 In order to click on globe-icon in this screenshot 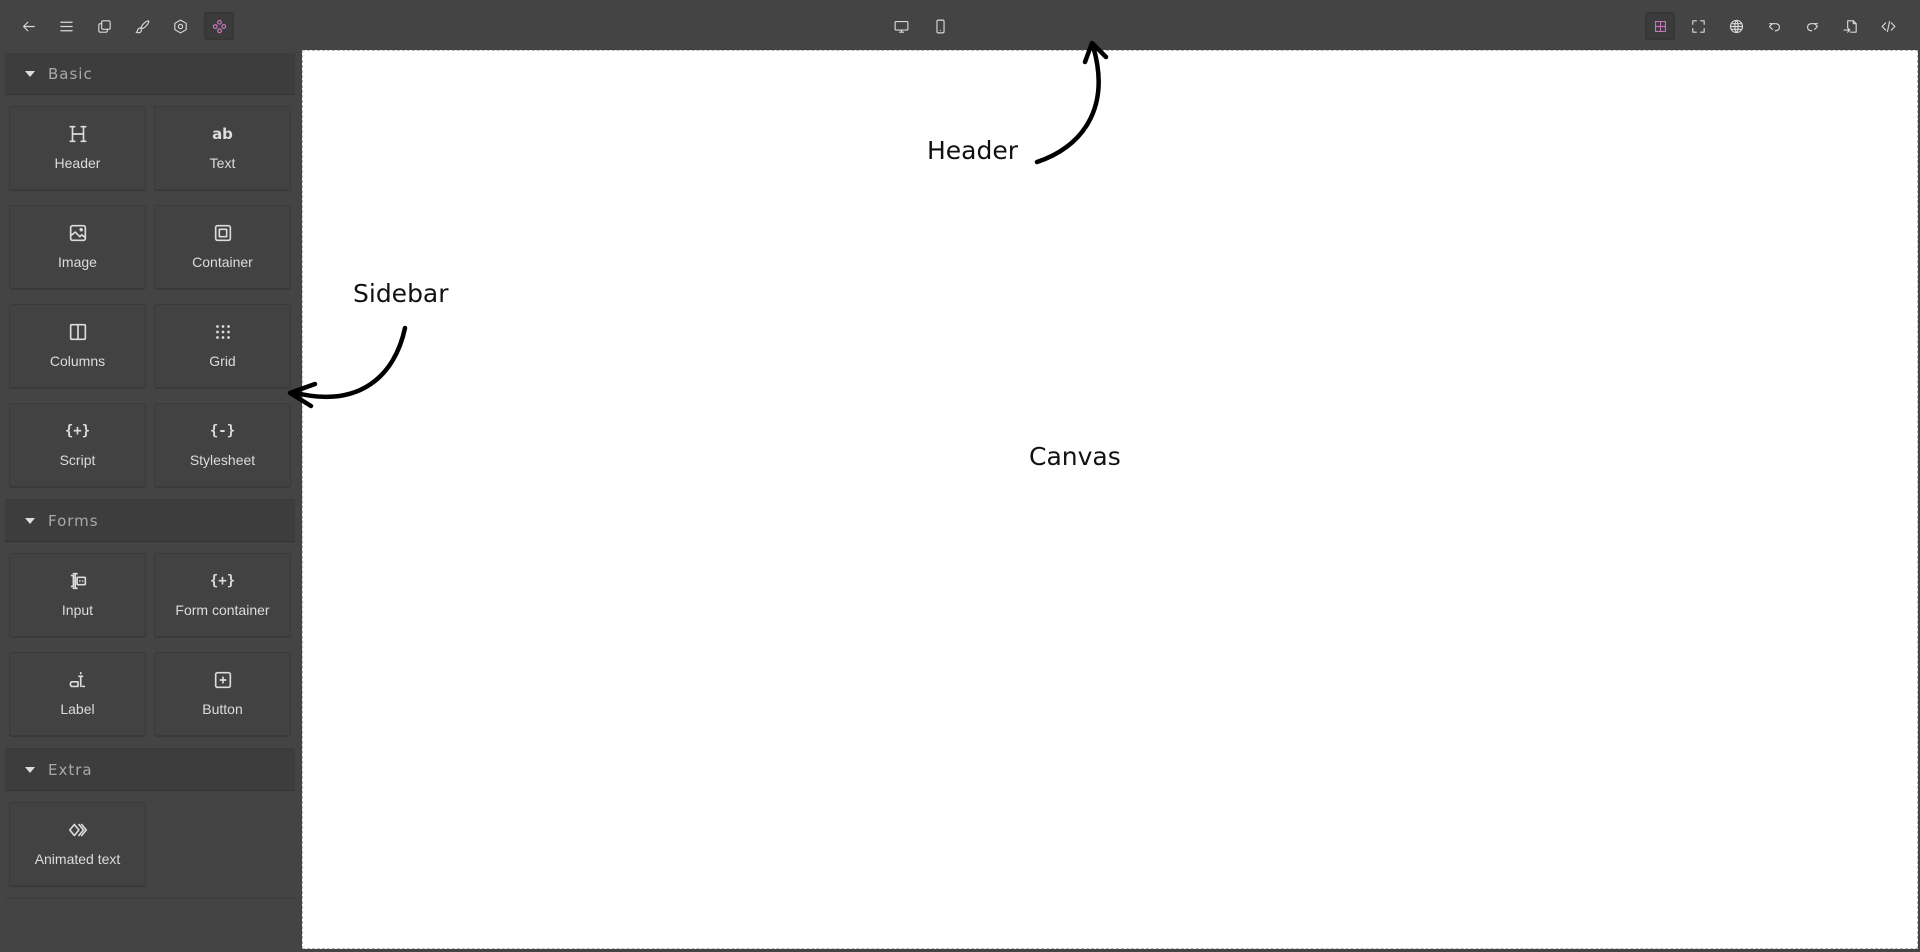, I will do `click(1736, 26)`.